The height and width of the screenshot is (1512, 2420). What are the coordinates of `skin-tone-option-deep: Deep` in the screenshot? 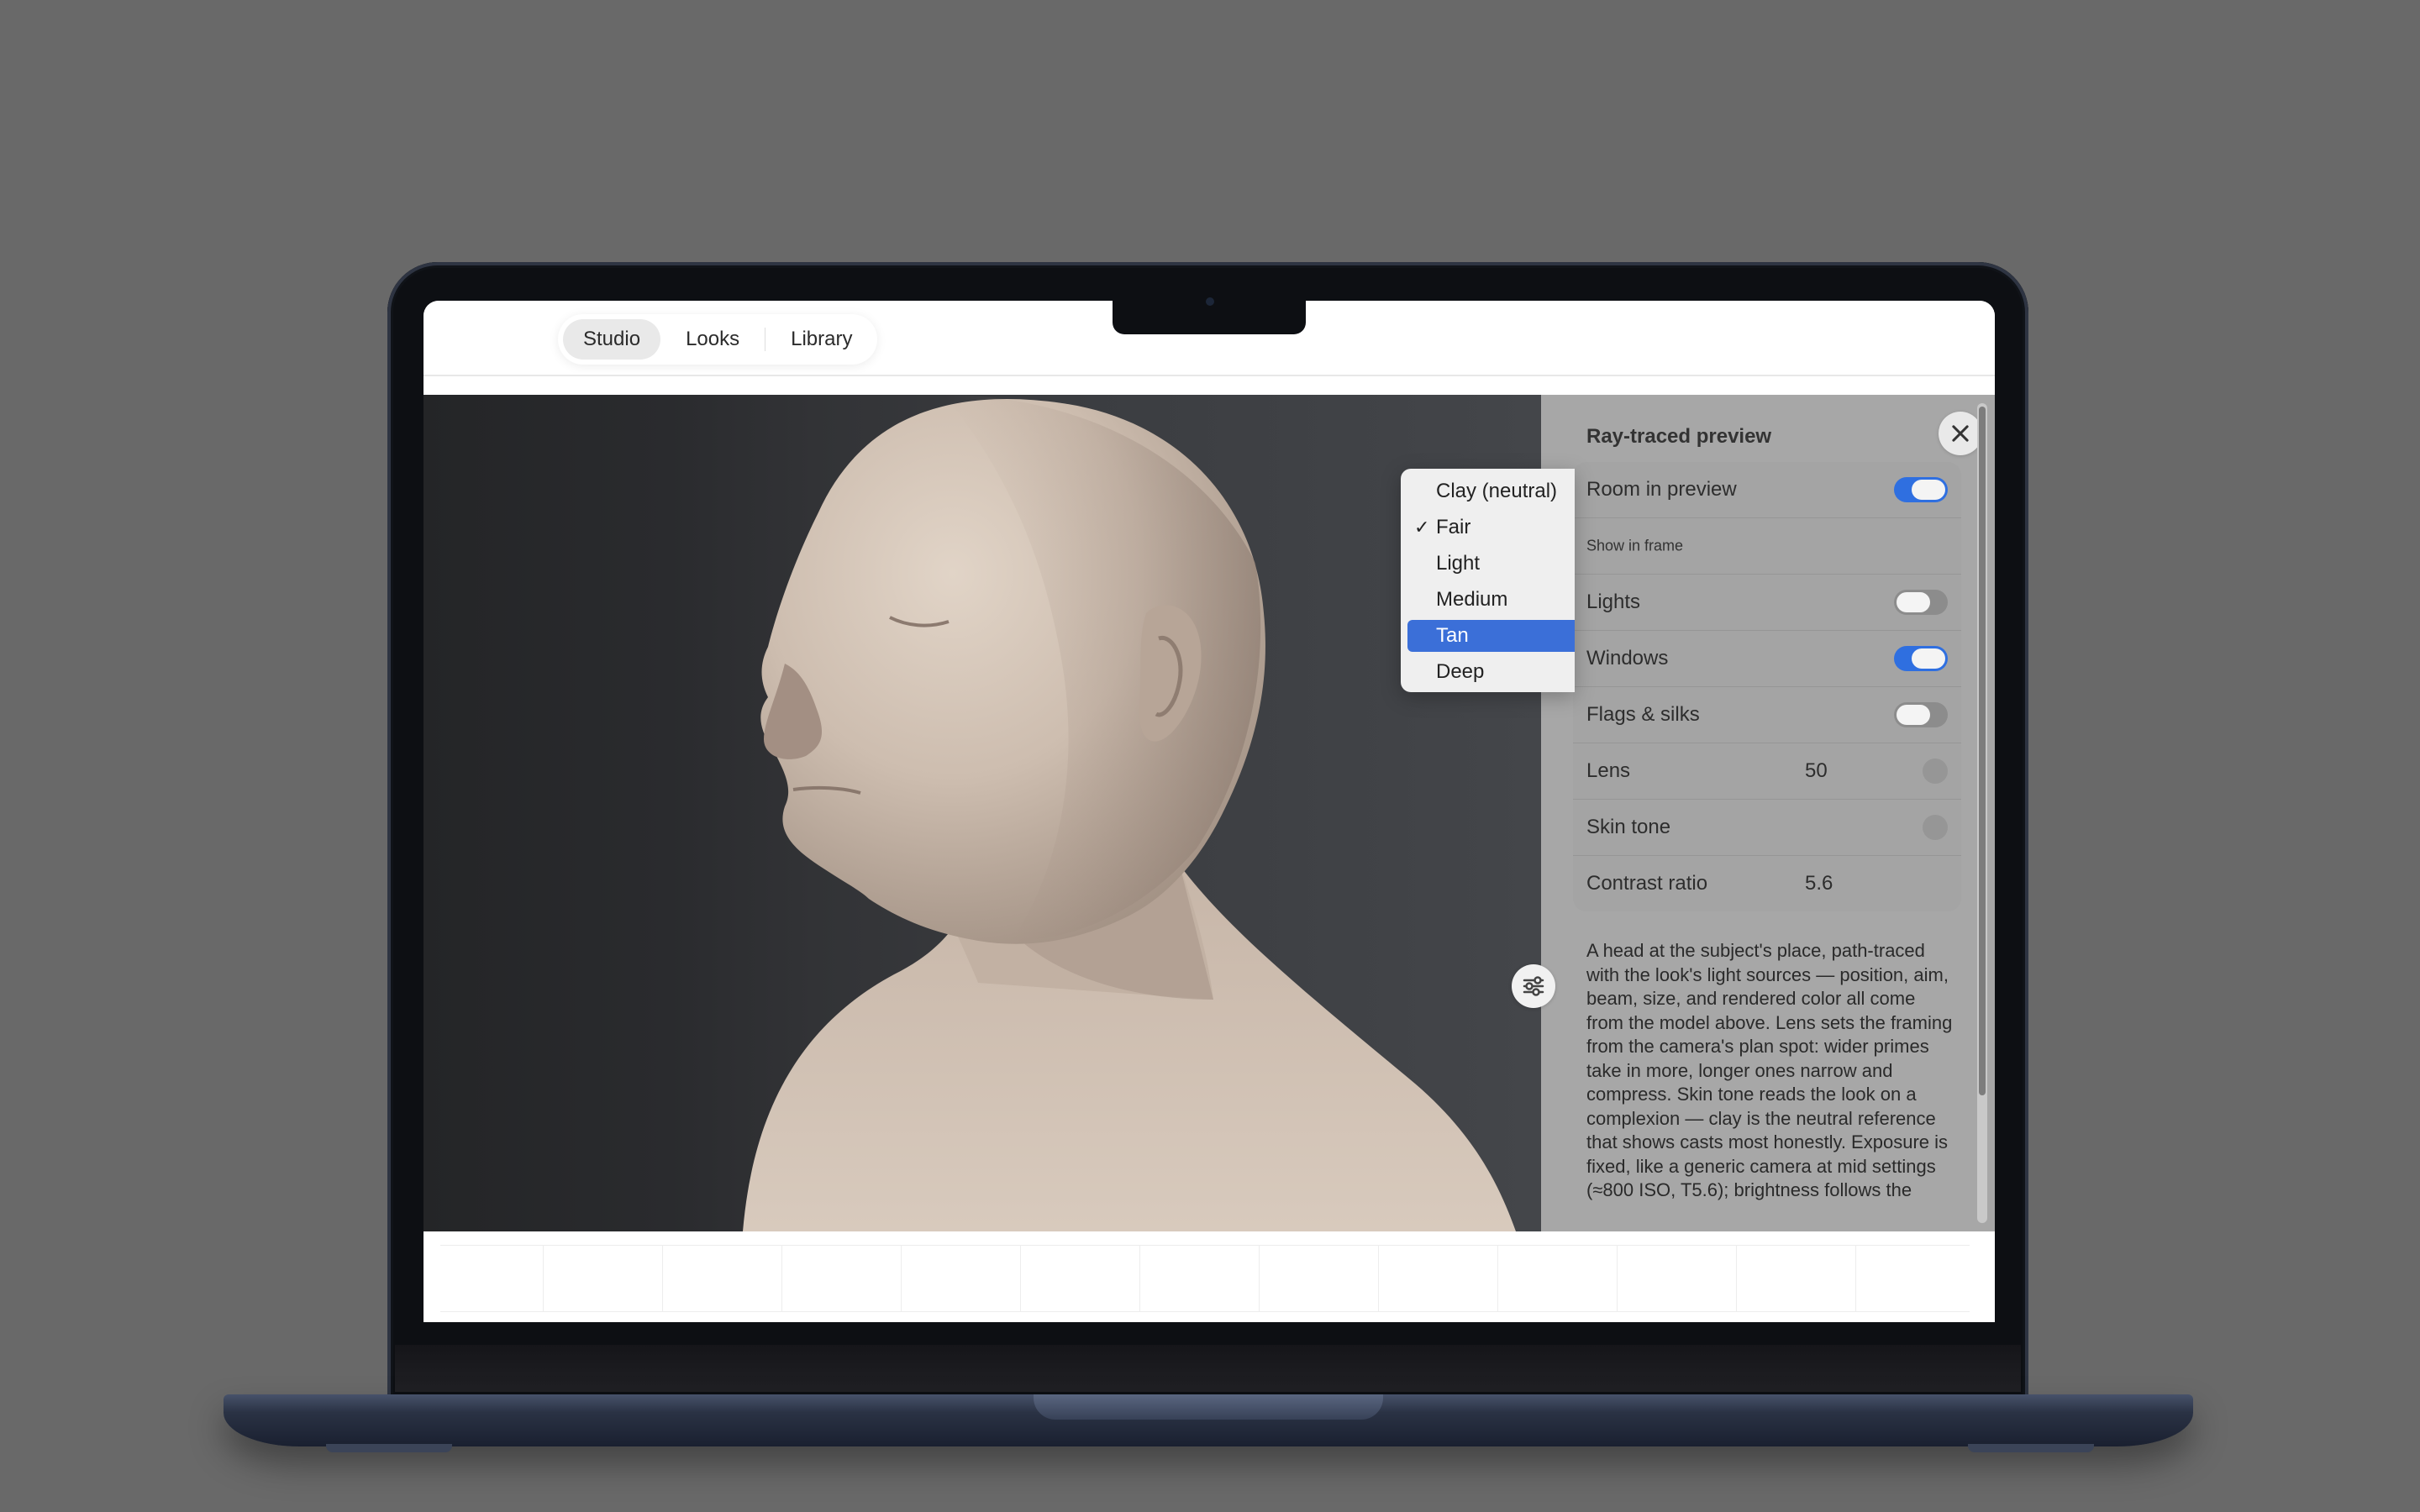 It's located at (1491, 672).